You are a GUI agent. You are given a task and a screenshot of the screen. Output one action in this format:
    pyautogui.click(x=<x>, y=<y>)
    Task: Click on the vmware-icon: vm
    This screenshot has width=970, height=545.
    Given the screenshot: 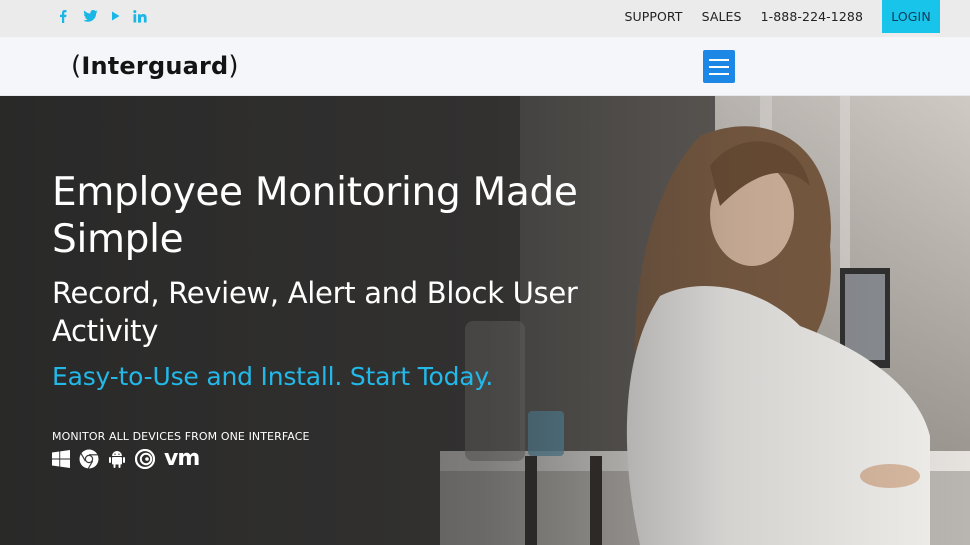 What is the action you would take?
    pyautogui.click(x=182, y=458)
    